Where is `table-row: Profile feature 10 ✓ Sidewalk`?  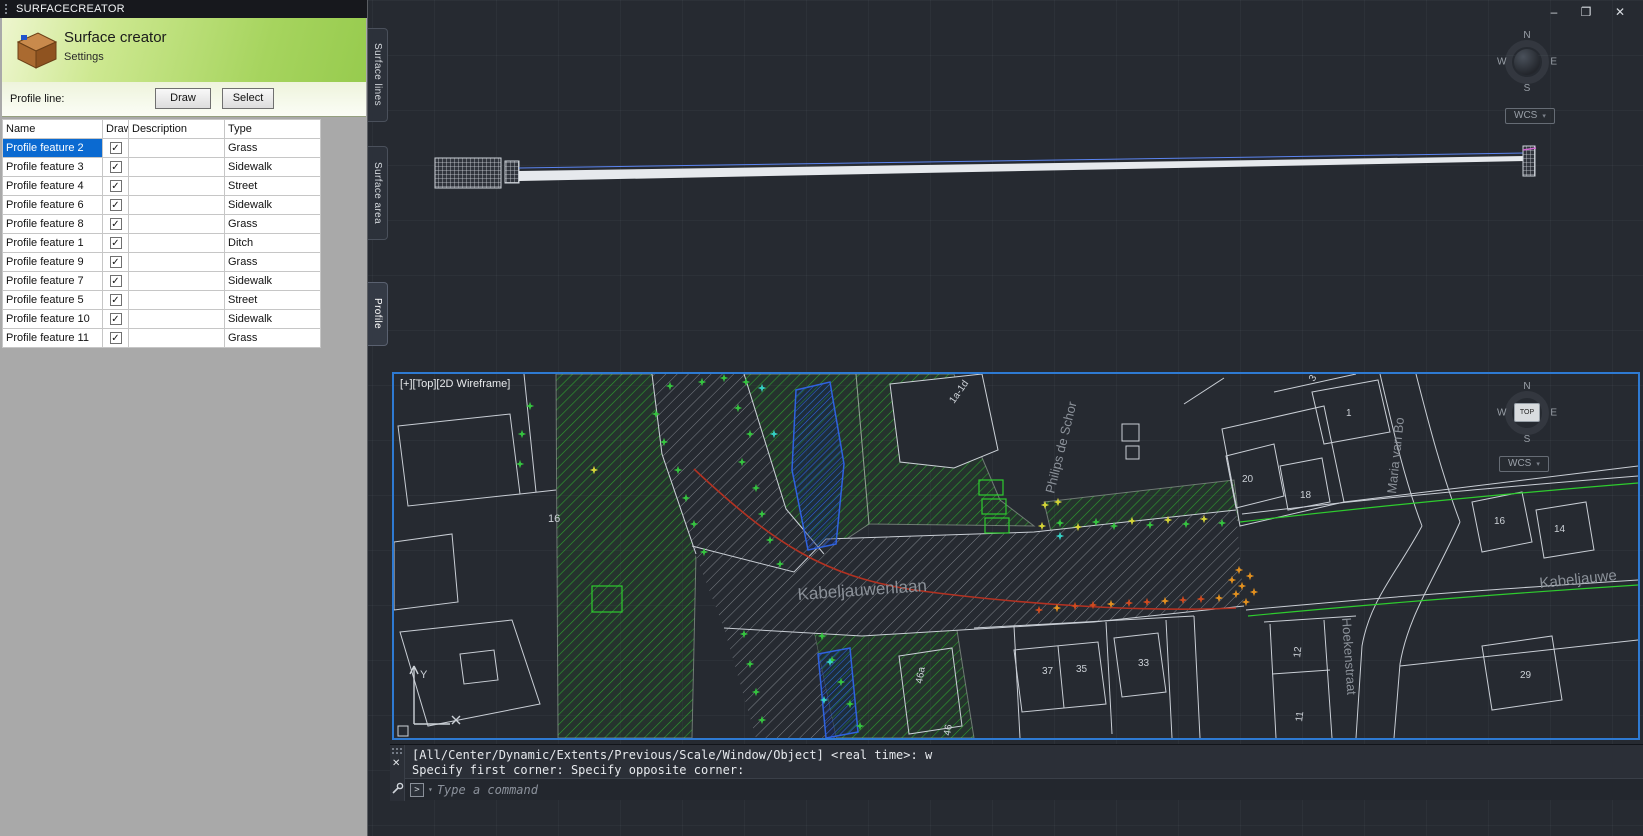 table-row: Profile feature 10 ✓ Sidewalk is located at coordinates (161, 319).